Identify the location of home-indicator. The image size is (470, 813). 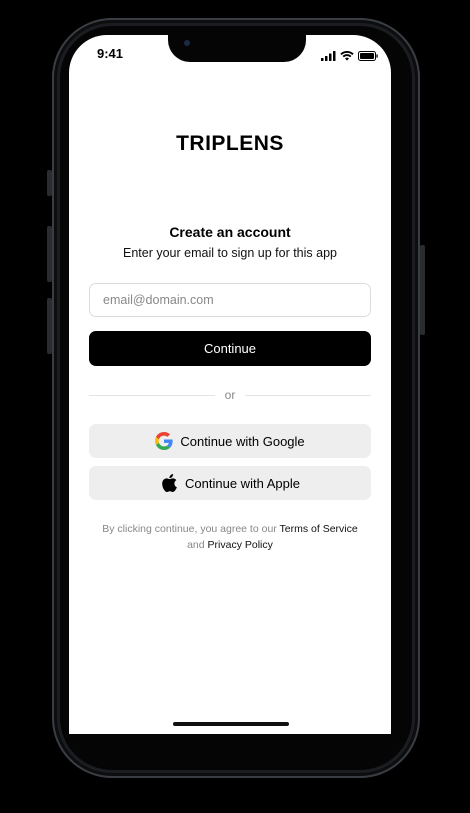
(231, 724).